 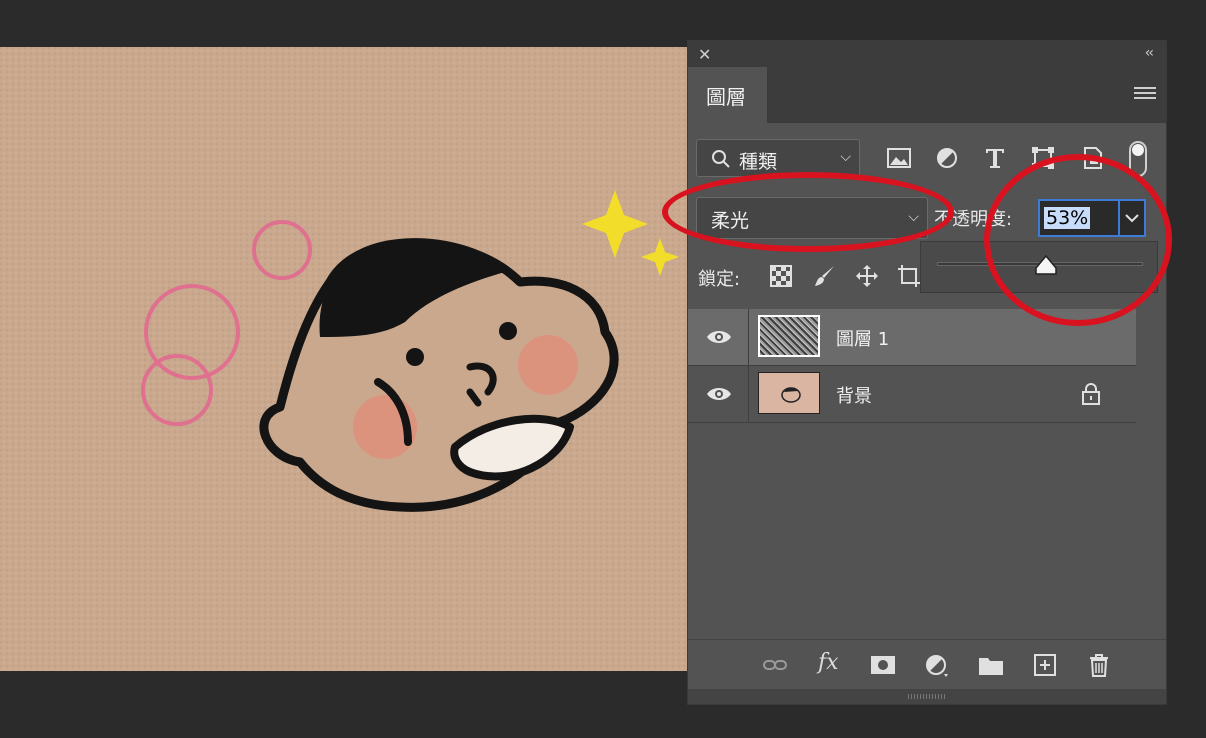 What do you see at coordinates (912, 394) in the screenshot?
I see `layer-row: 背景` at bounding box center [912, 394].